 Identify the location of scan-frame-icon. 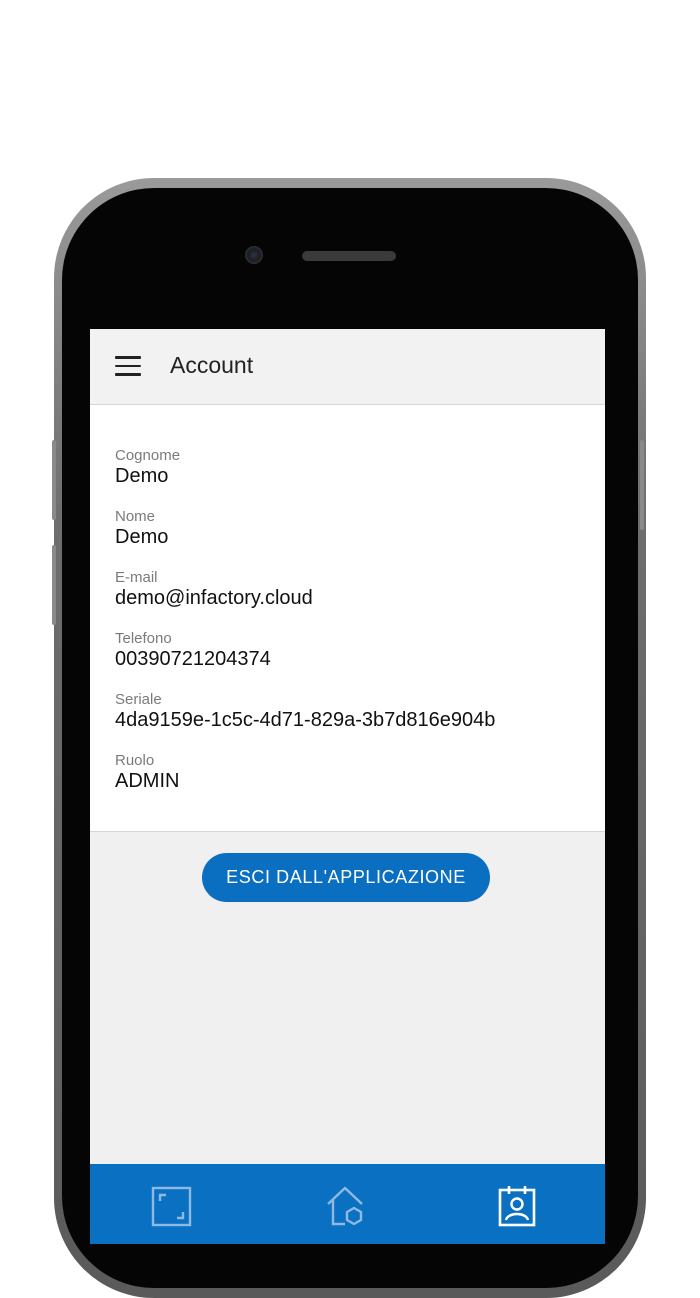
(171, 1206).